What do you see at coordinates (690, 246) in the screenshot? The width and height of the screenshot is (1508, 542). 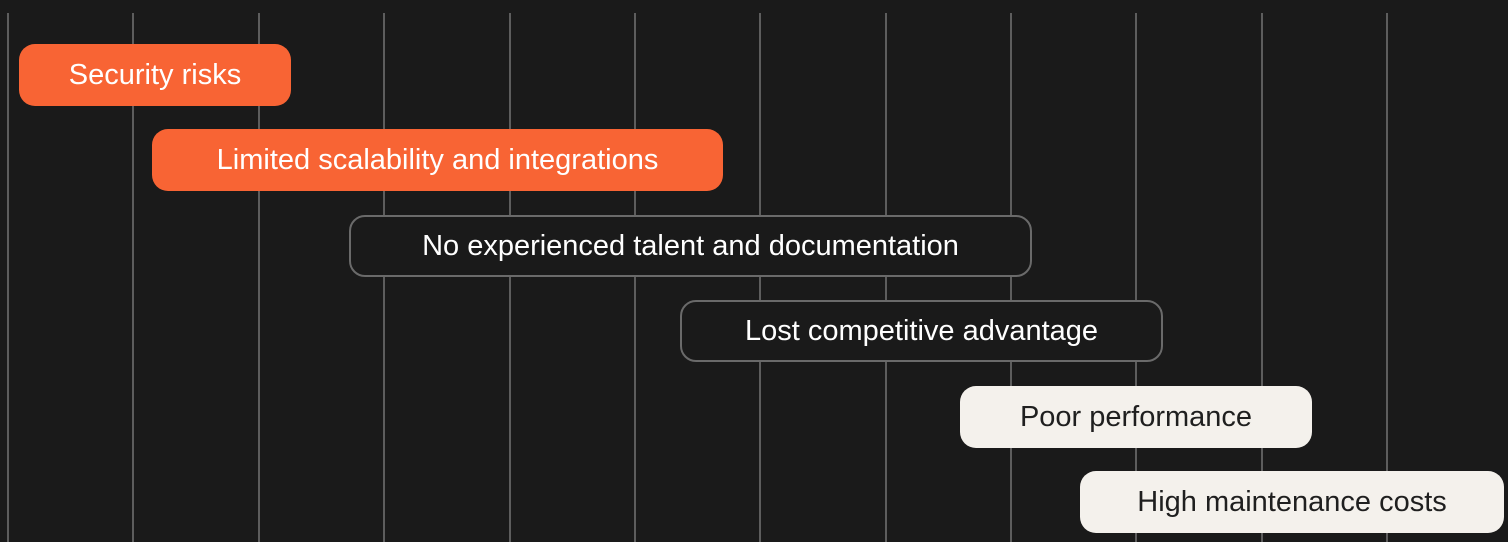 I see `no-experienced-talent-bar: No experienced talent and documentation` at bounding box center [690, 246].